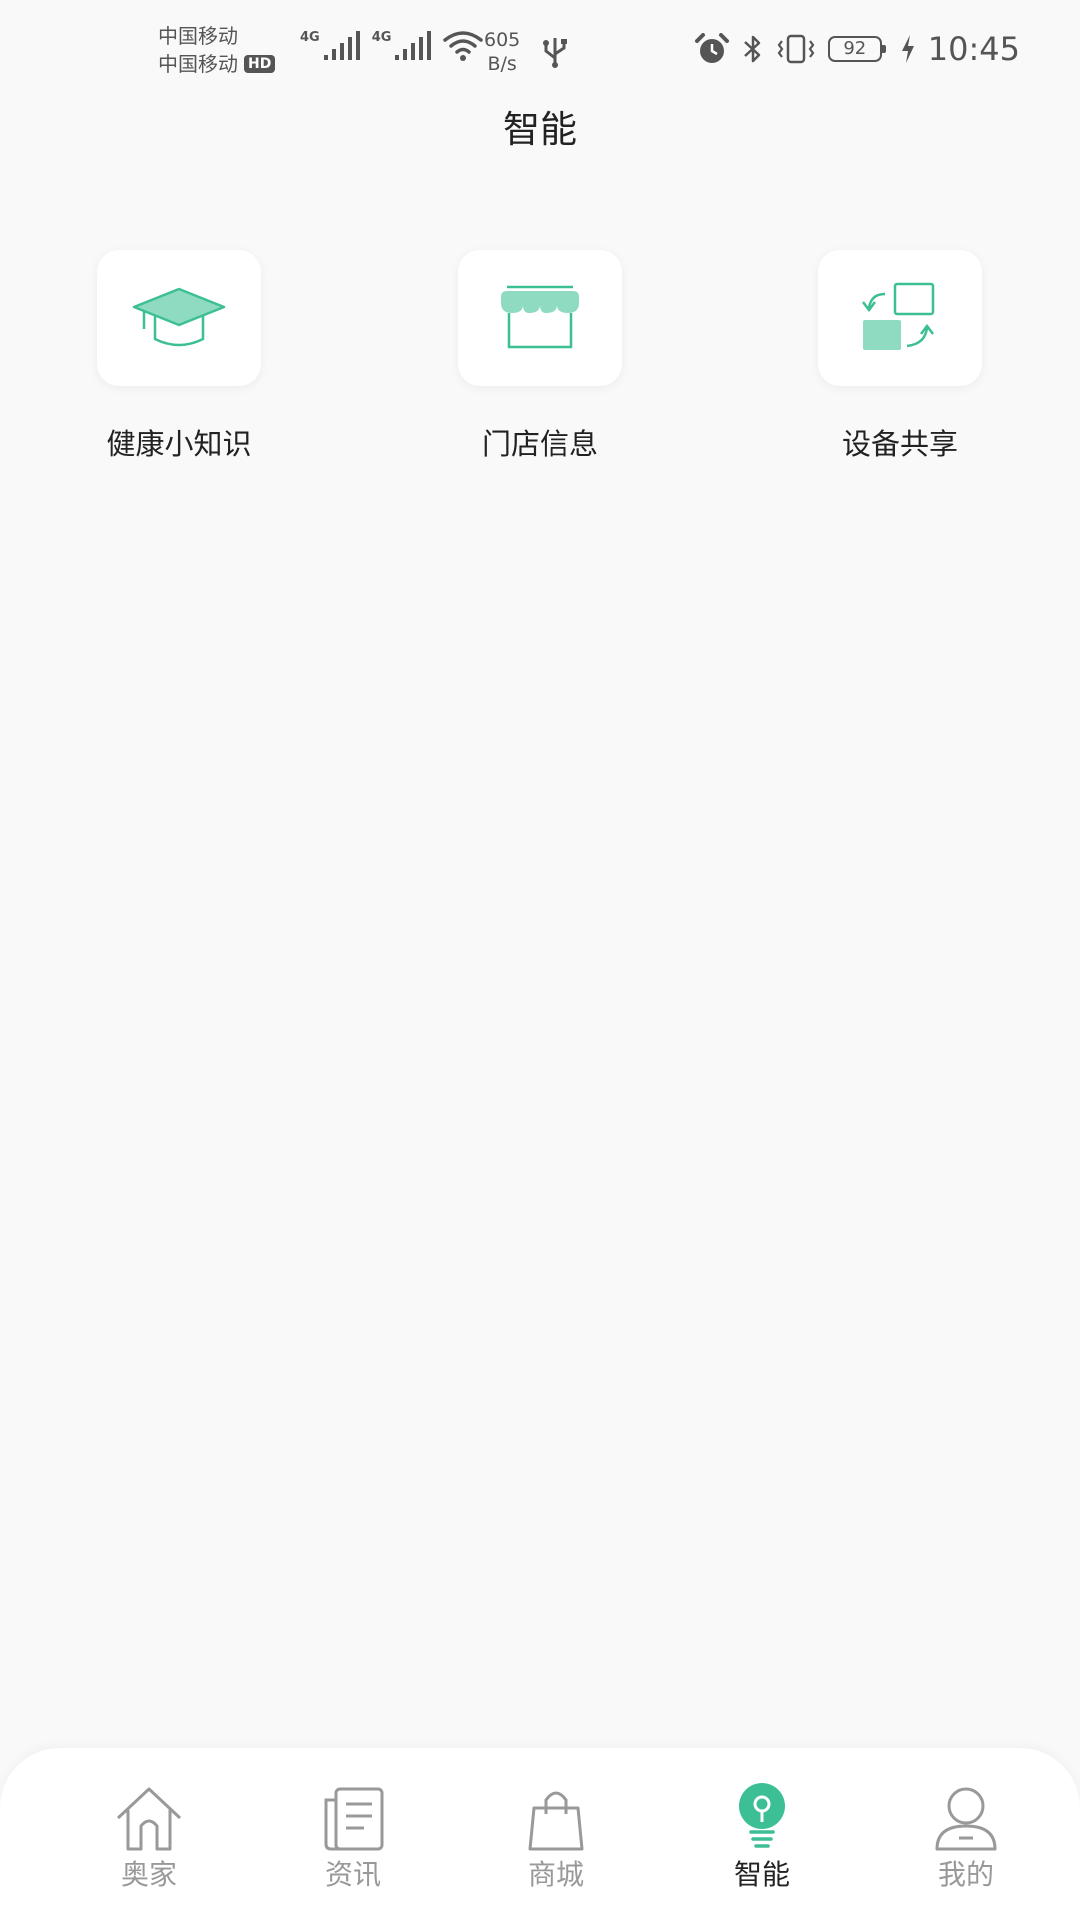 The width and height of the screenshot is (1080, 1920). I want to click on nav-item-news: 资讯, so click(353, 1838).